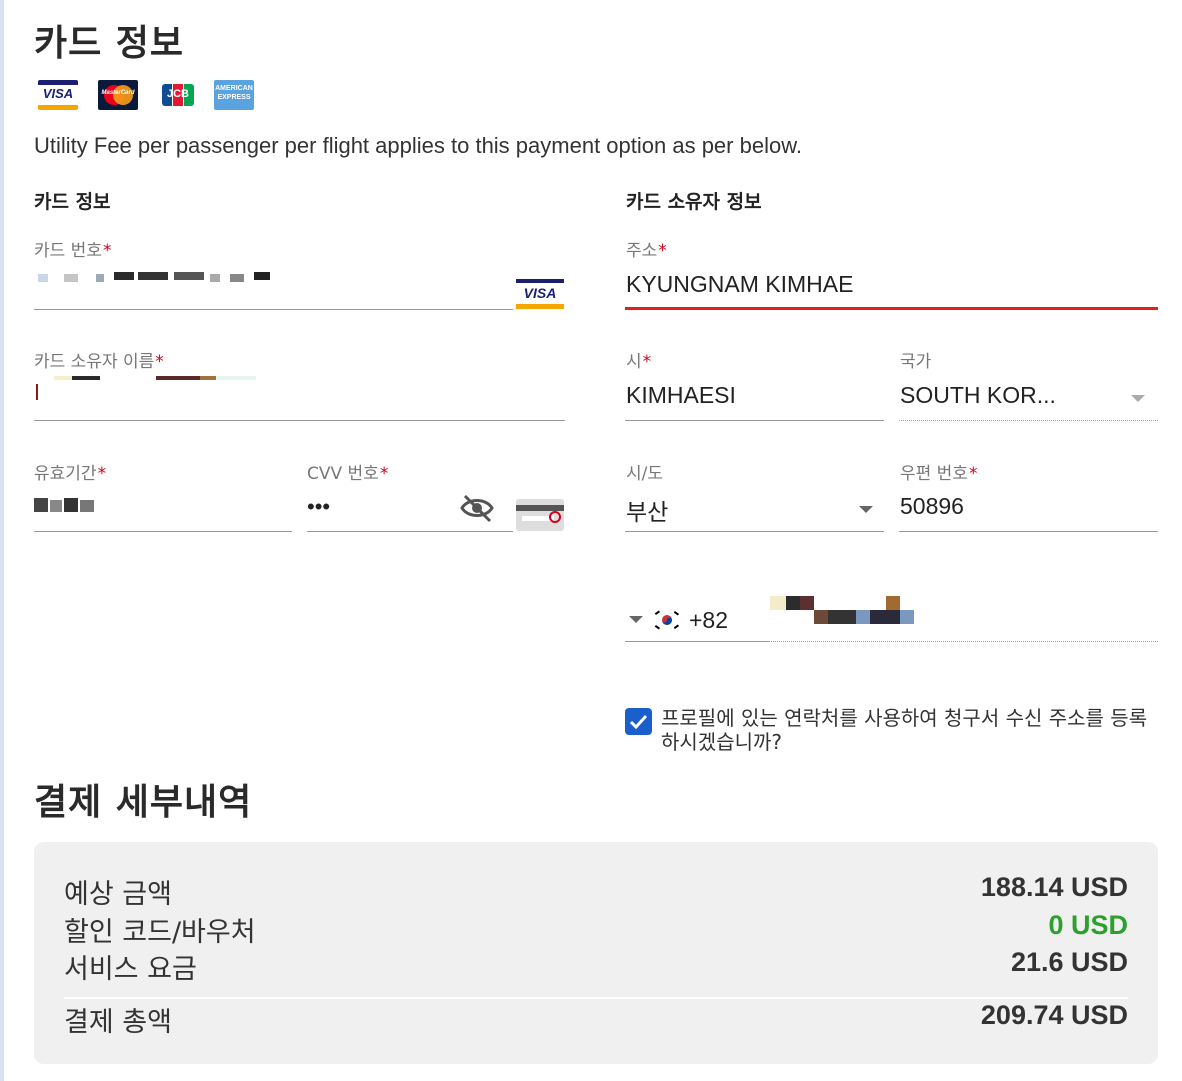 The width and height of the screenshot is (1182, 1081). I want to click on card-number-label: 카드 번호*, so click(73, 251).